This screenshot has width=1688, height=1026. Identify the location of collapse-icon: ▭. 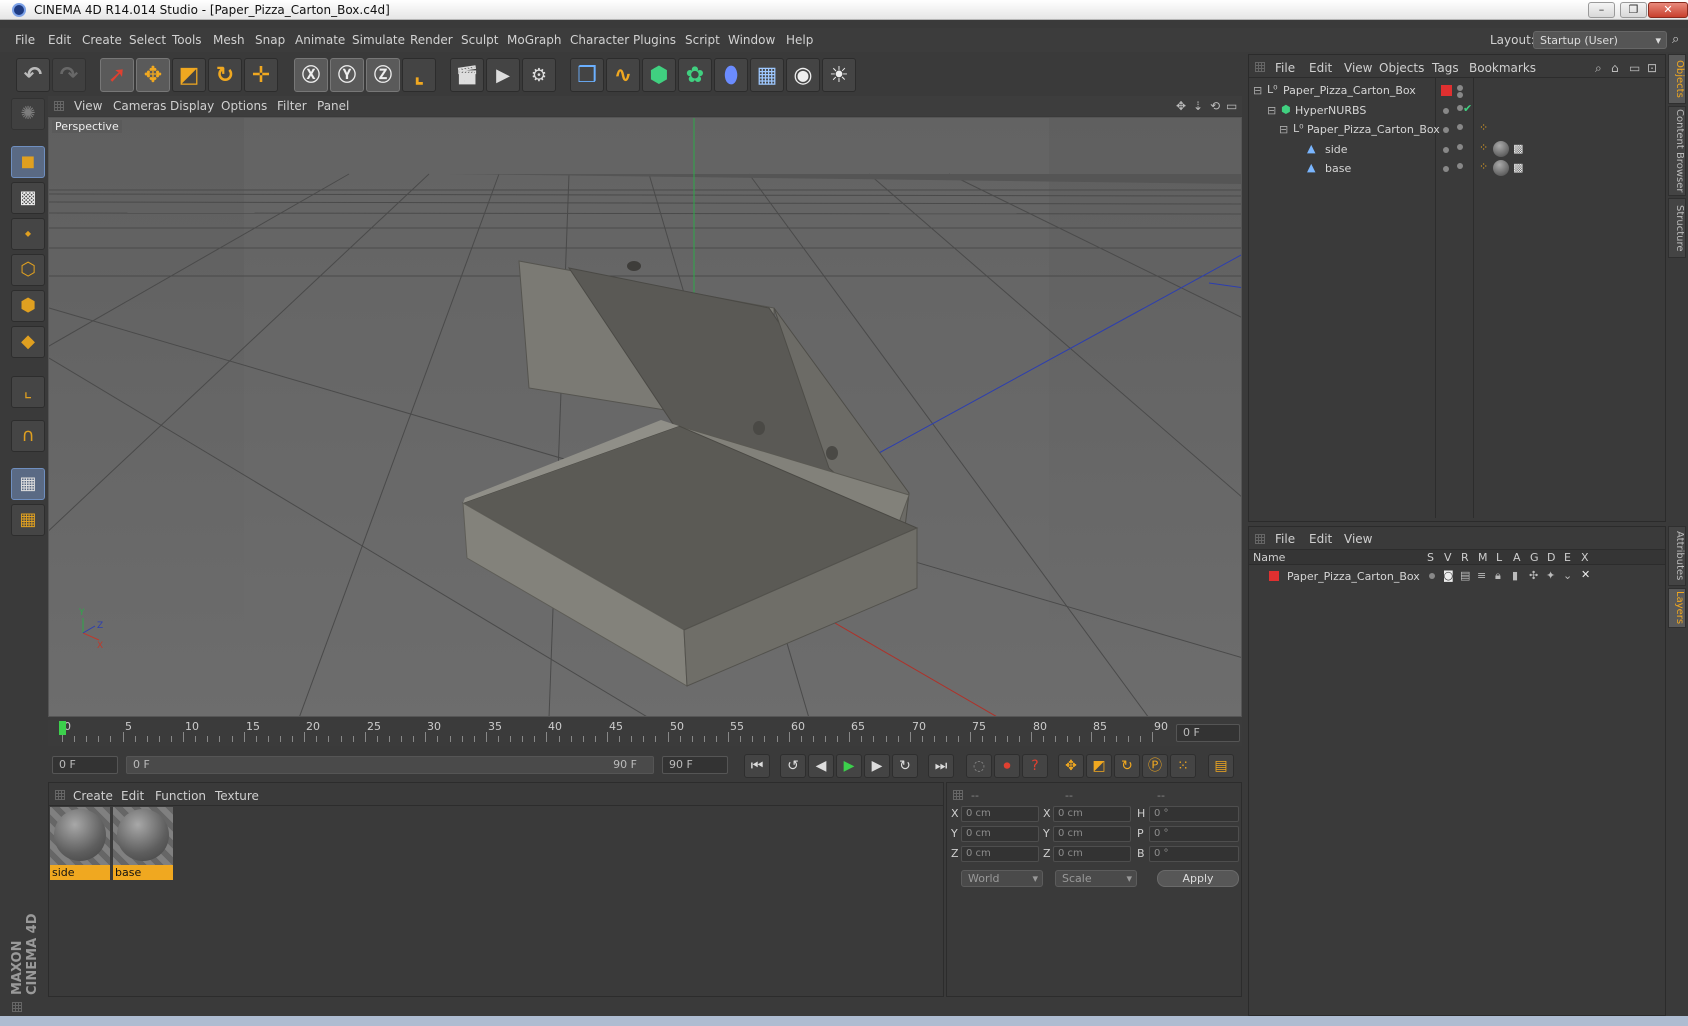
(1634, 68).